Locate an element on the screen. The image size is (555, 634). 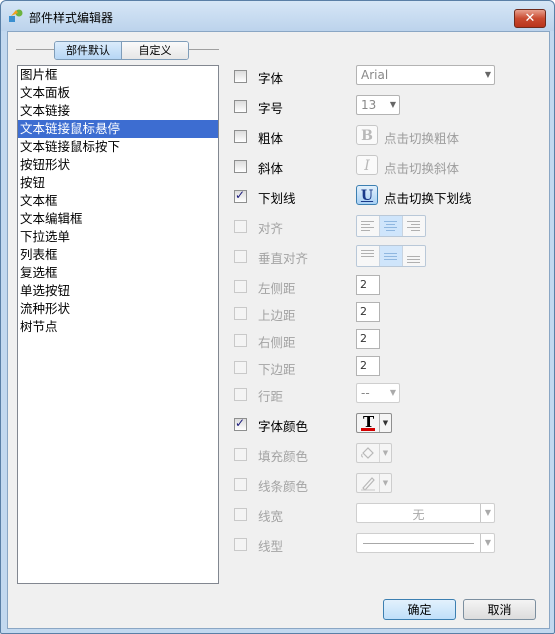
paint-bucket-icon is located at coordinates (368, 453).